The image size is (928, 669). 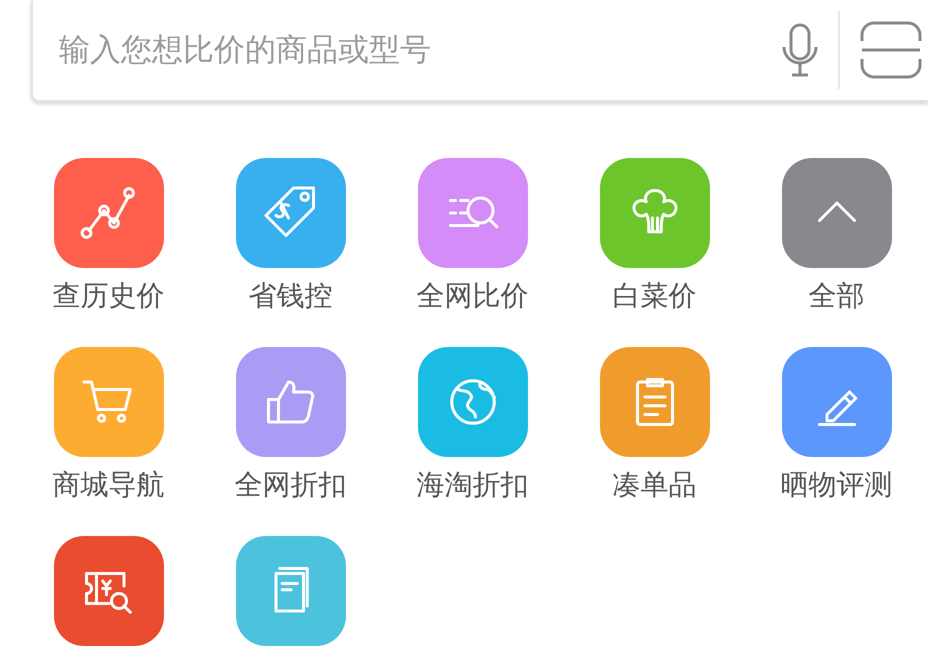 What do you see at coordinates (800, 50) in the screenshot?
I see `microphone-icon` at bounding box center [800, 50].